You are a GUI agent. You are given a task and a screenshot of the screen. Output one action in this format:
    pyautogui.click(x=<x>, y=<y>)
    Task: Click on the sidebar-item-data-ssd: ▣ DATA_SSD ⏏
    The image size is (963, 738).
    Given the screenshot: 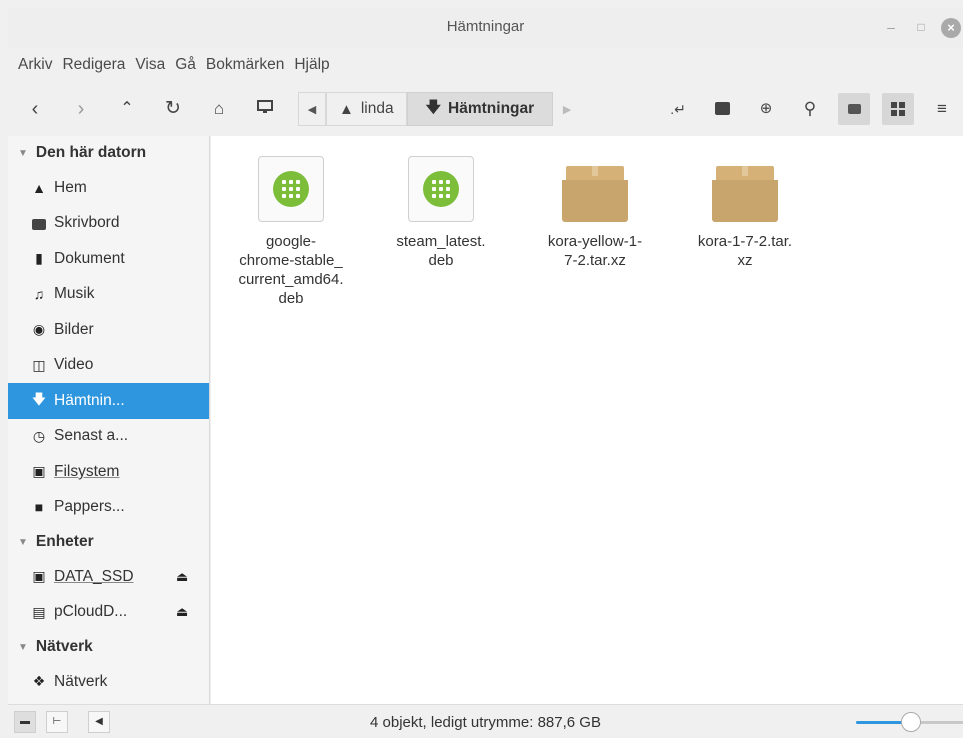 What is the action you would take?
    pyautogui.click(x=108, y=577)
    